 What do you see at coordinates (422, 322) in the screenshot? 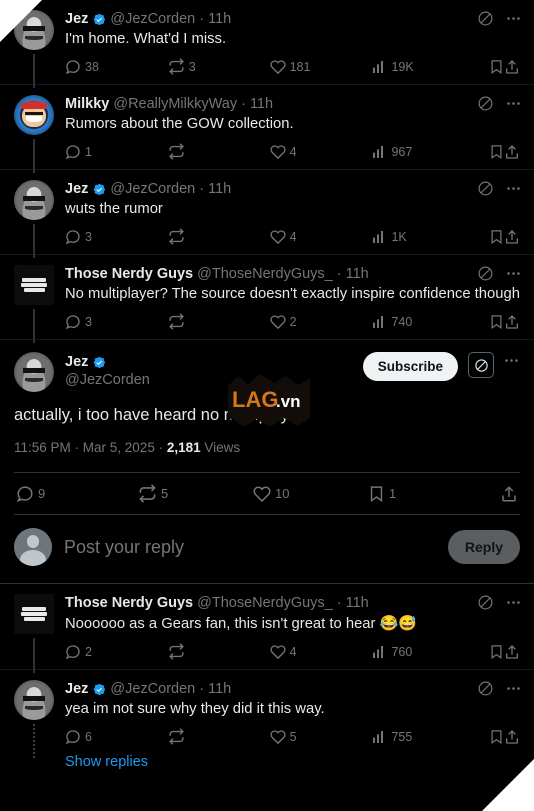
I see `views-action: 740` at bounding box center [422, 322].